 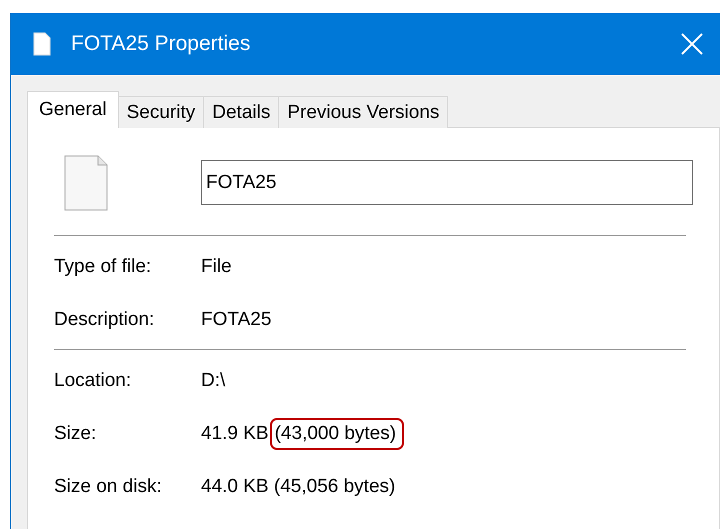 What do you see at coordinates (105, 319) in the screenshot?
I see `field-label: Description:` at bounding box center [105, 319].